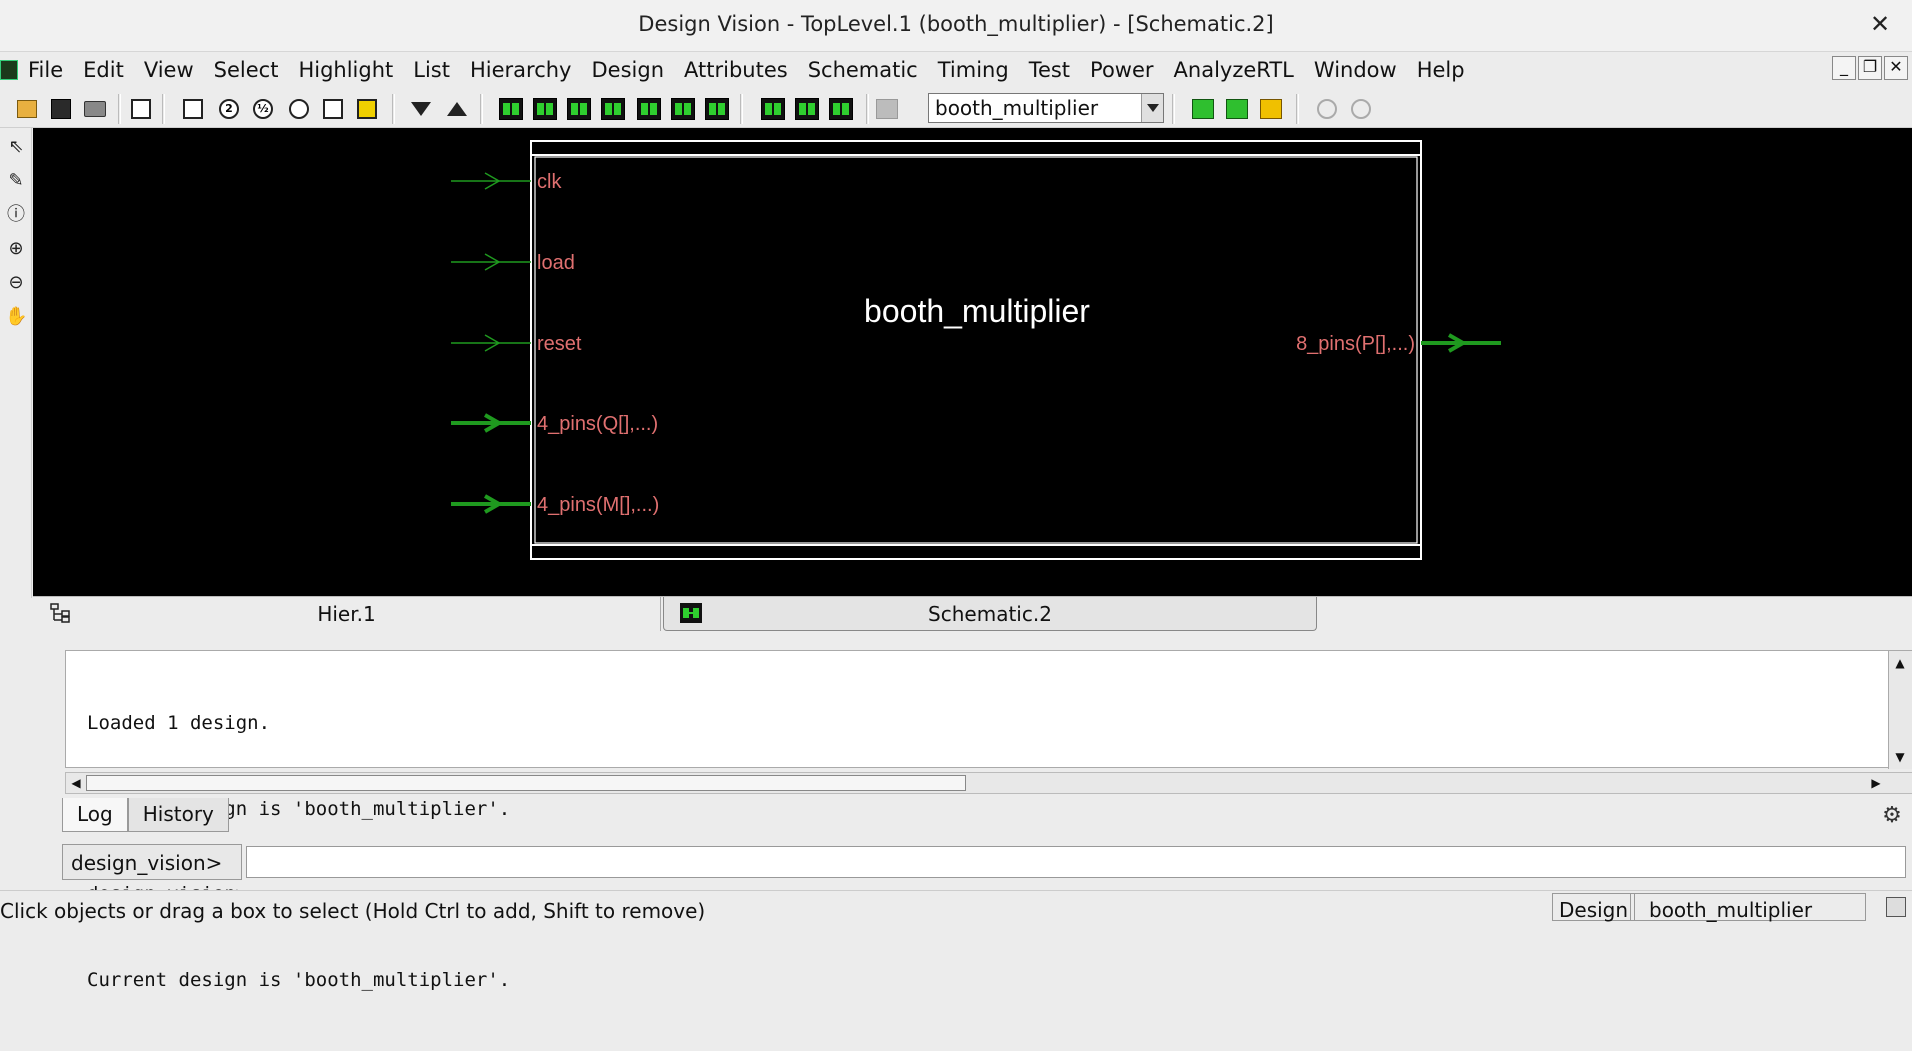 The width and height of the screenshot is (1912, 1051). I want to click on menu-view: View, so click(174, 69).